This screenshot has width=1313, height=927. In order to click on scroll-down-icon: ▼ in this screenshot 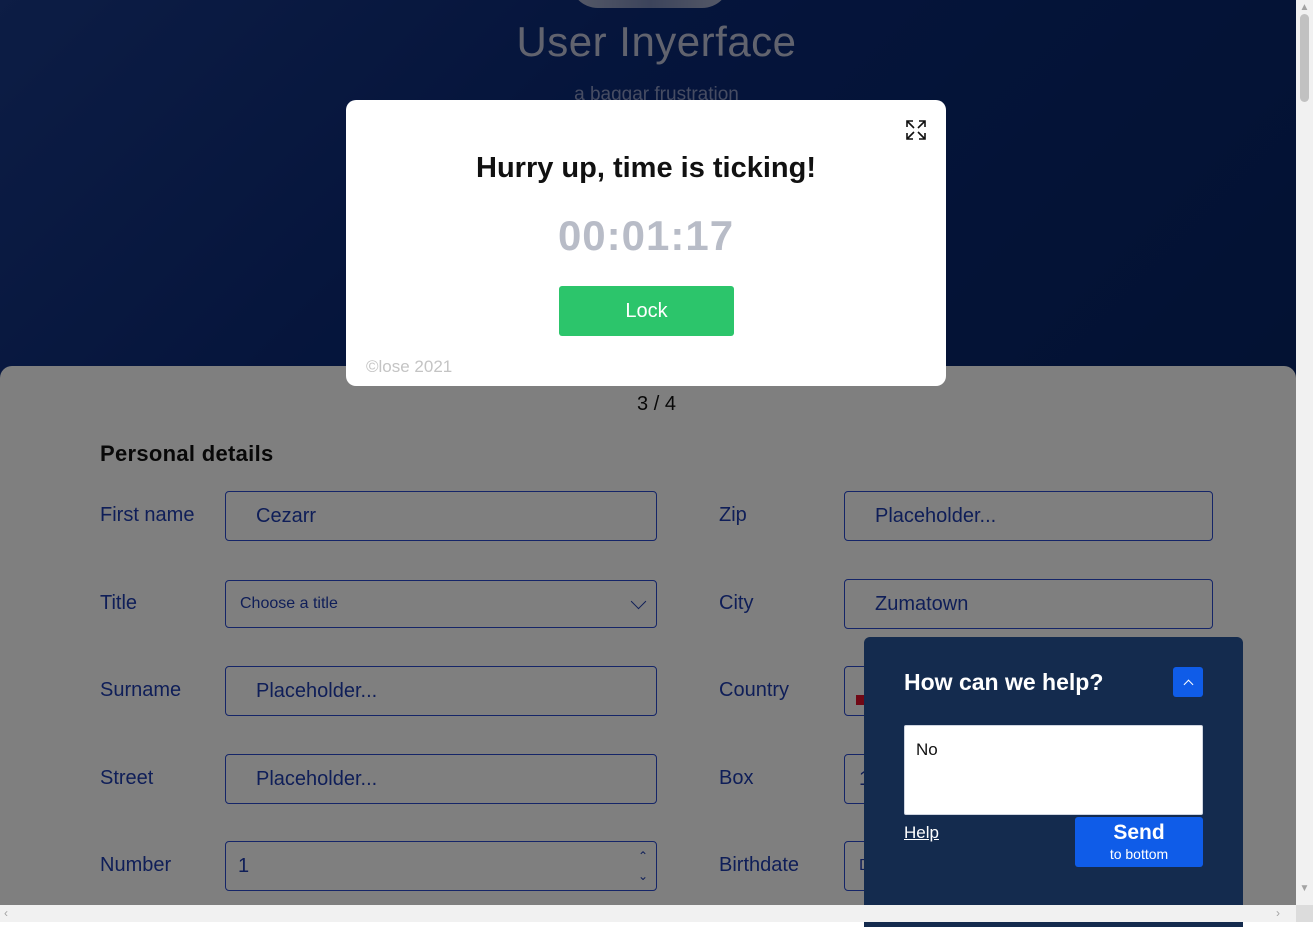, I will do `click(1304, 888)`.